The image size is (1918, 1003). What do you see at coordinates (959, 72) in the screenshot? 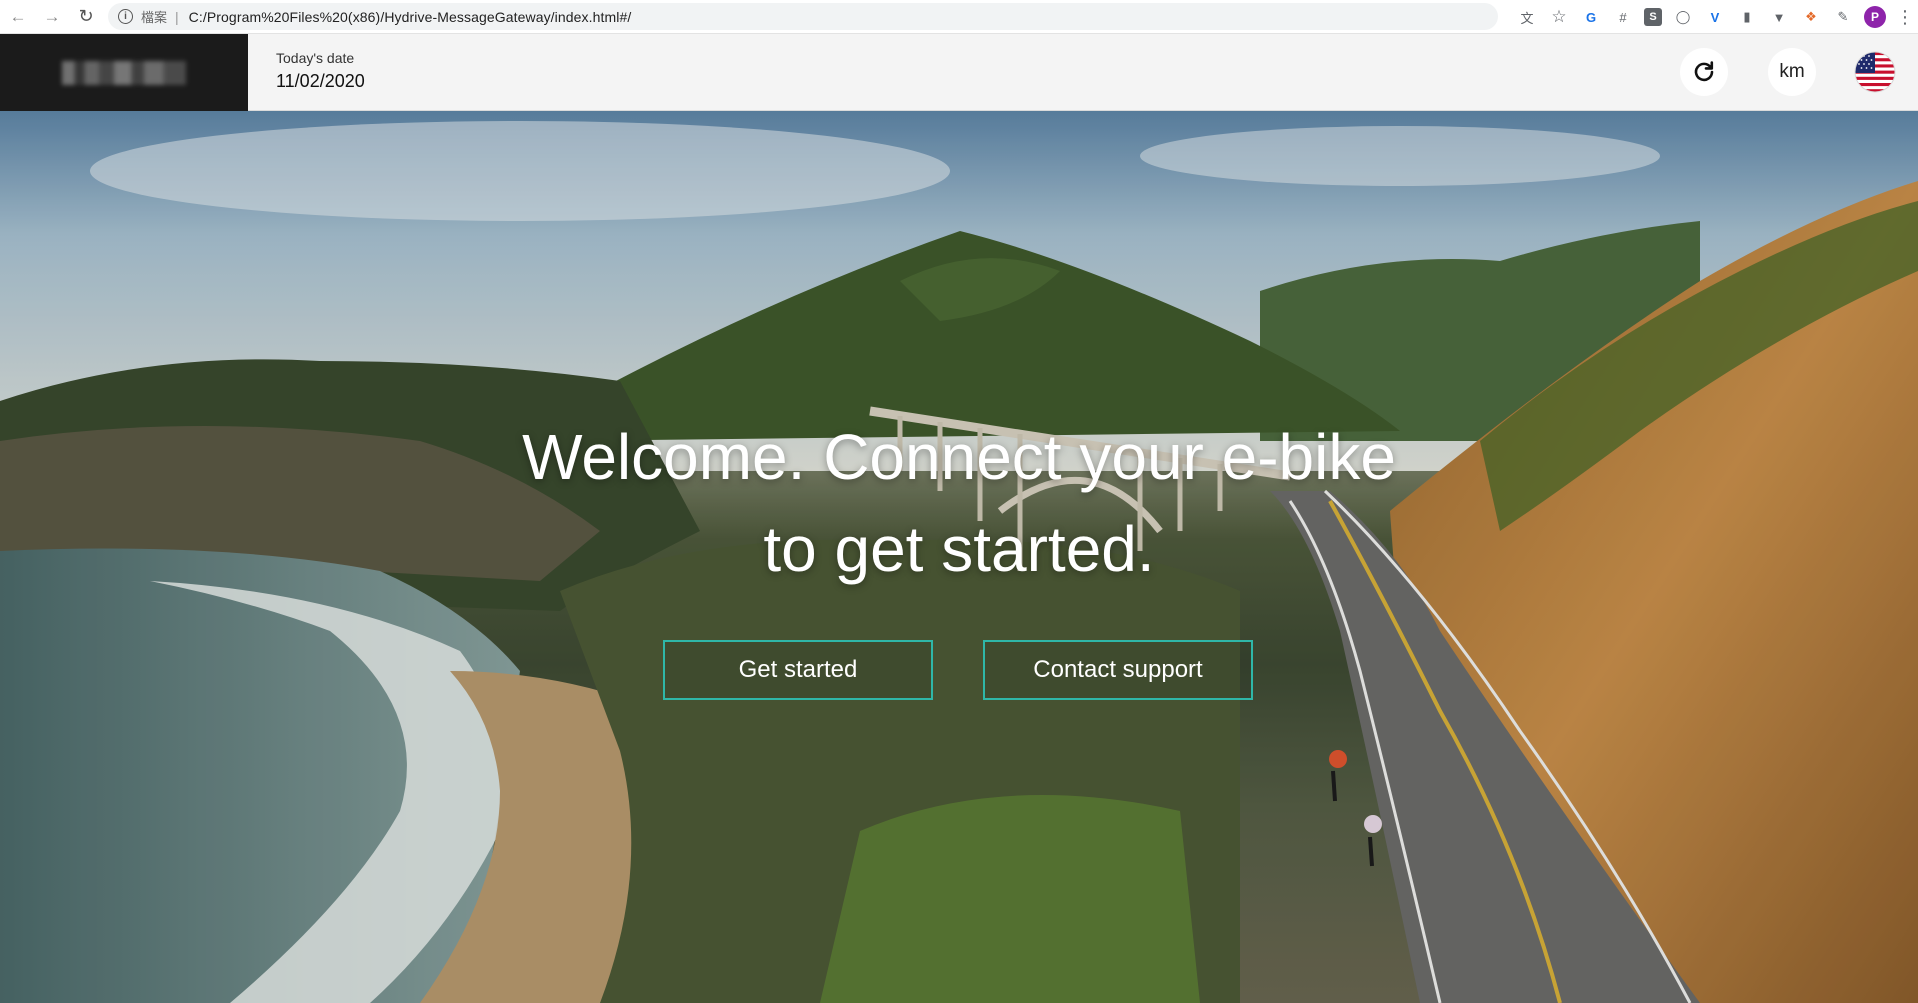
I see `app-header: Today's date 11/02/2020 km` at bounding box center [959, 72].